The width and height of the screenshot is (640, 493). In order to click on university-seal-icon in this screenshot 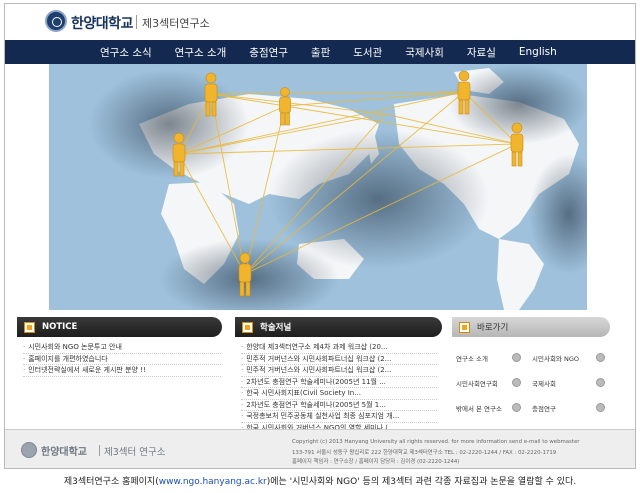, I will do `click(56, 21)`.